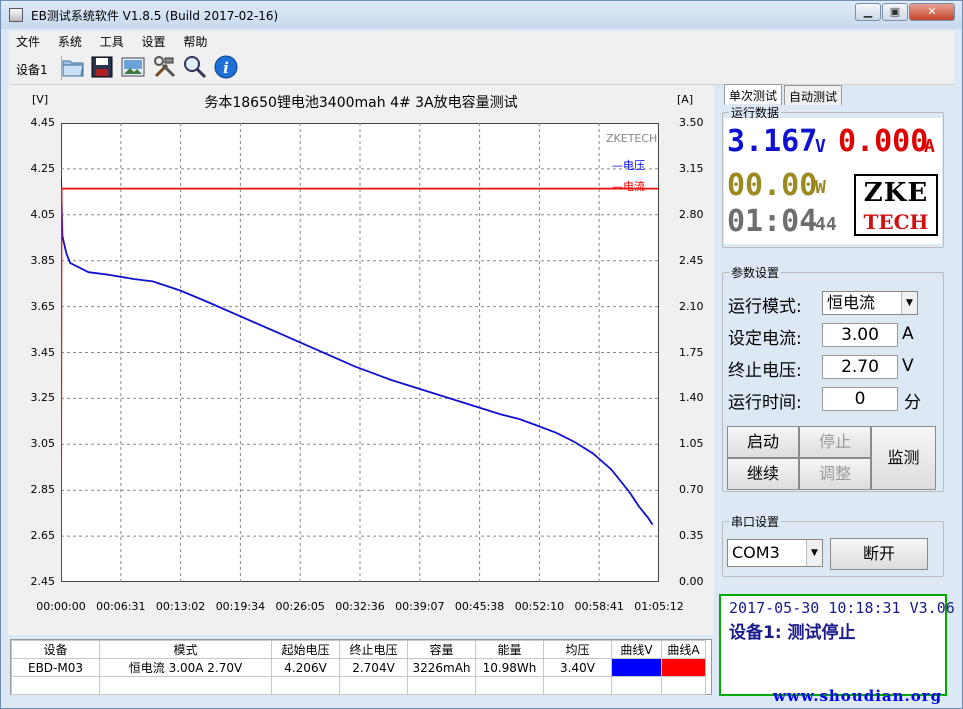  I want to click on y-right-tick-label: 0.35, so click(691, 536).